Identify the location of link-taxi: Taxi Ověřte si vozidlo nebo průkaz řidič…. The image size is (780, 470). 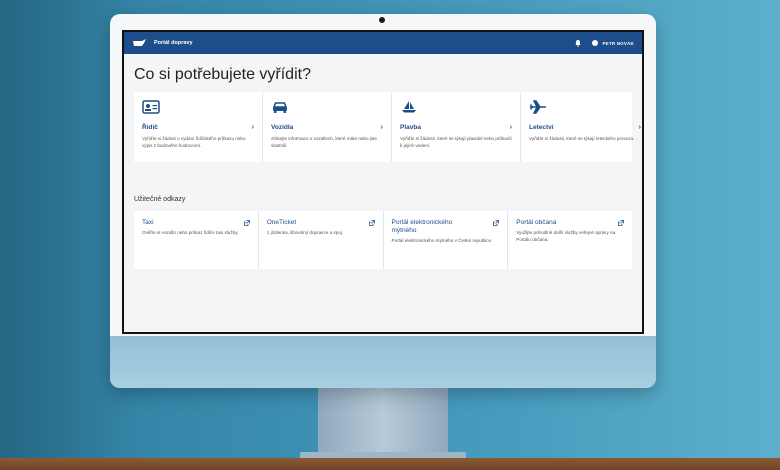
(196, 240).